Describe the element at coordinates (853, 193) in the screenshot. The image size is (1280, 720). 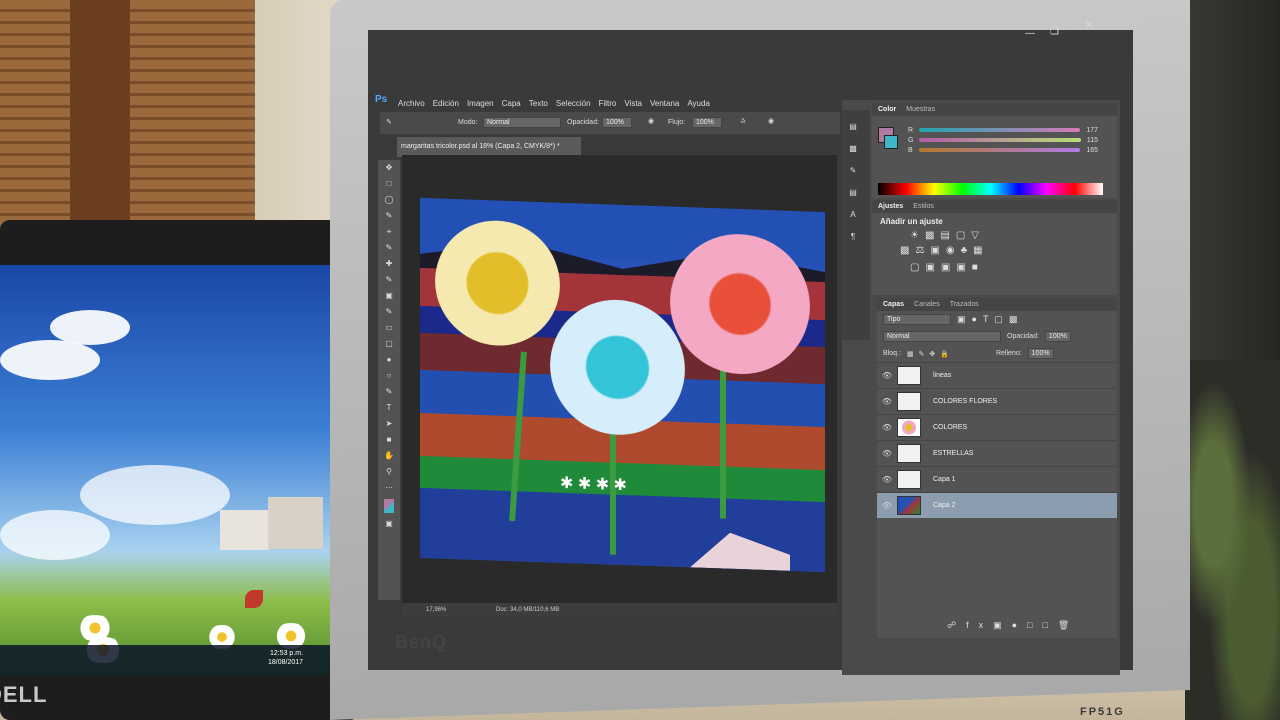
I see `brush-presets-icon: ▤` at that location.